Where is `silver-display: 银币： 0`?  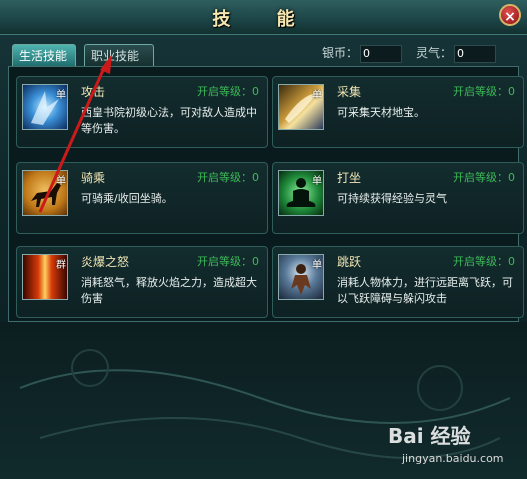 silver-display: 银币： 0 is located at coordinates (362, 53).